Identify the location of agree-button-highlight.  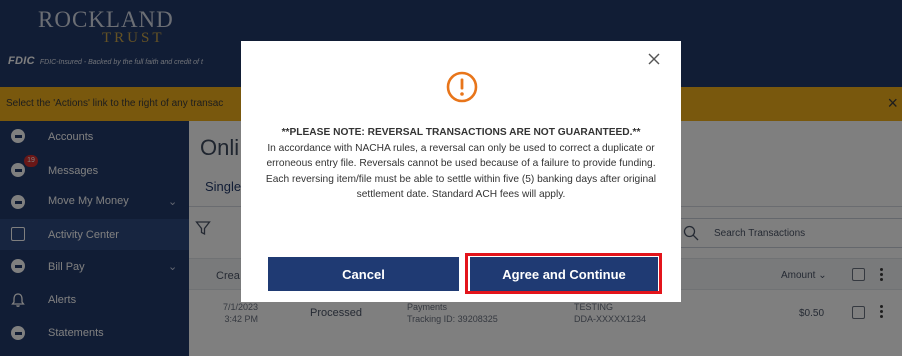
(563, 273).